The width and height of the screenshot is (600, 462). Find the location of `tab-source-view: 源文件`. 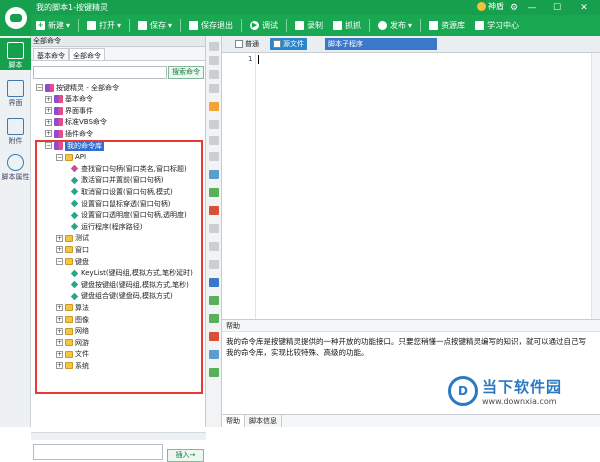

tab-source-view: 源文件 is located at coordinates (288, 44).